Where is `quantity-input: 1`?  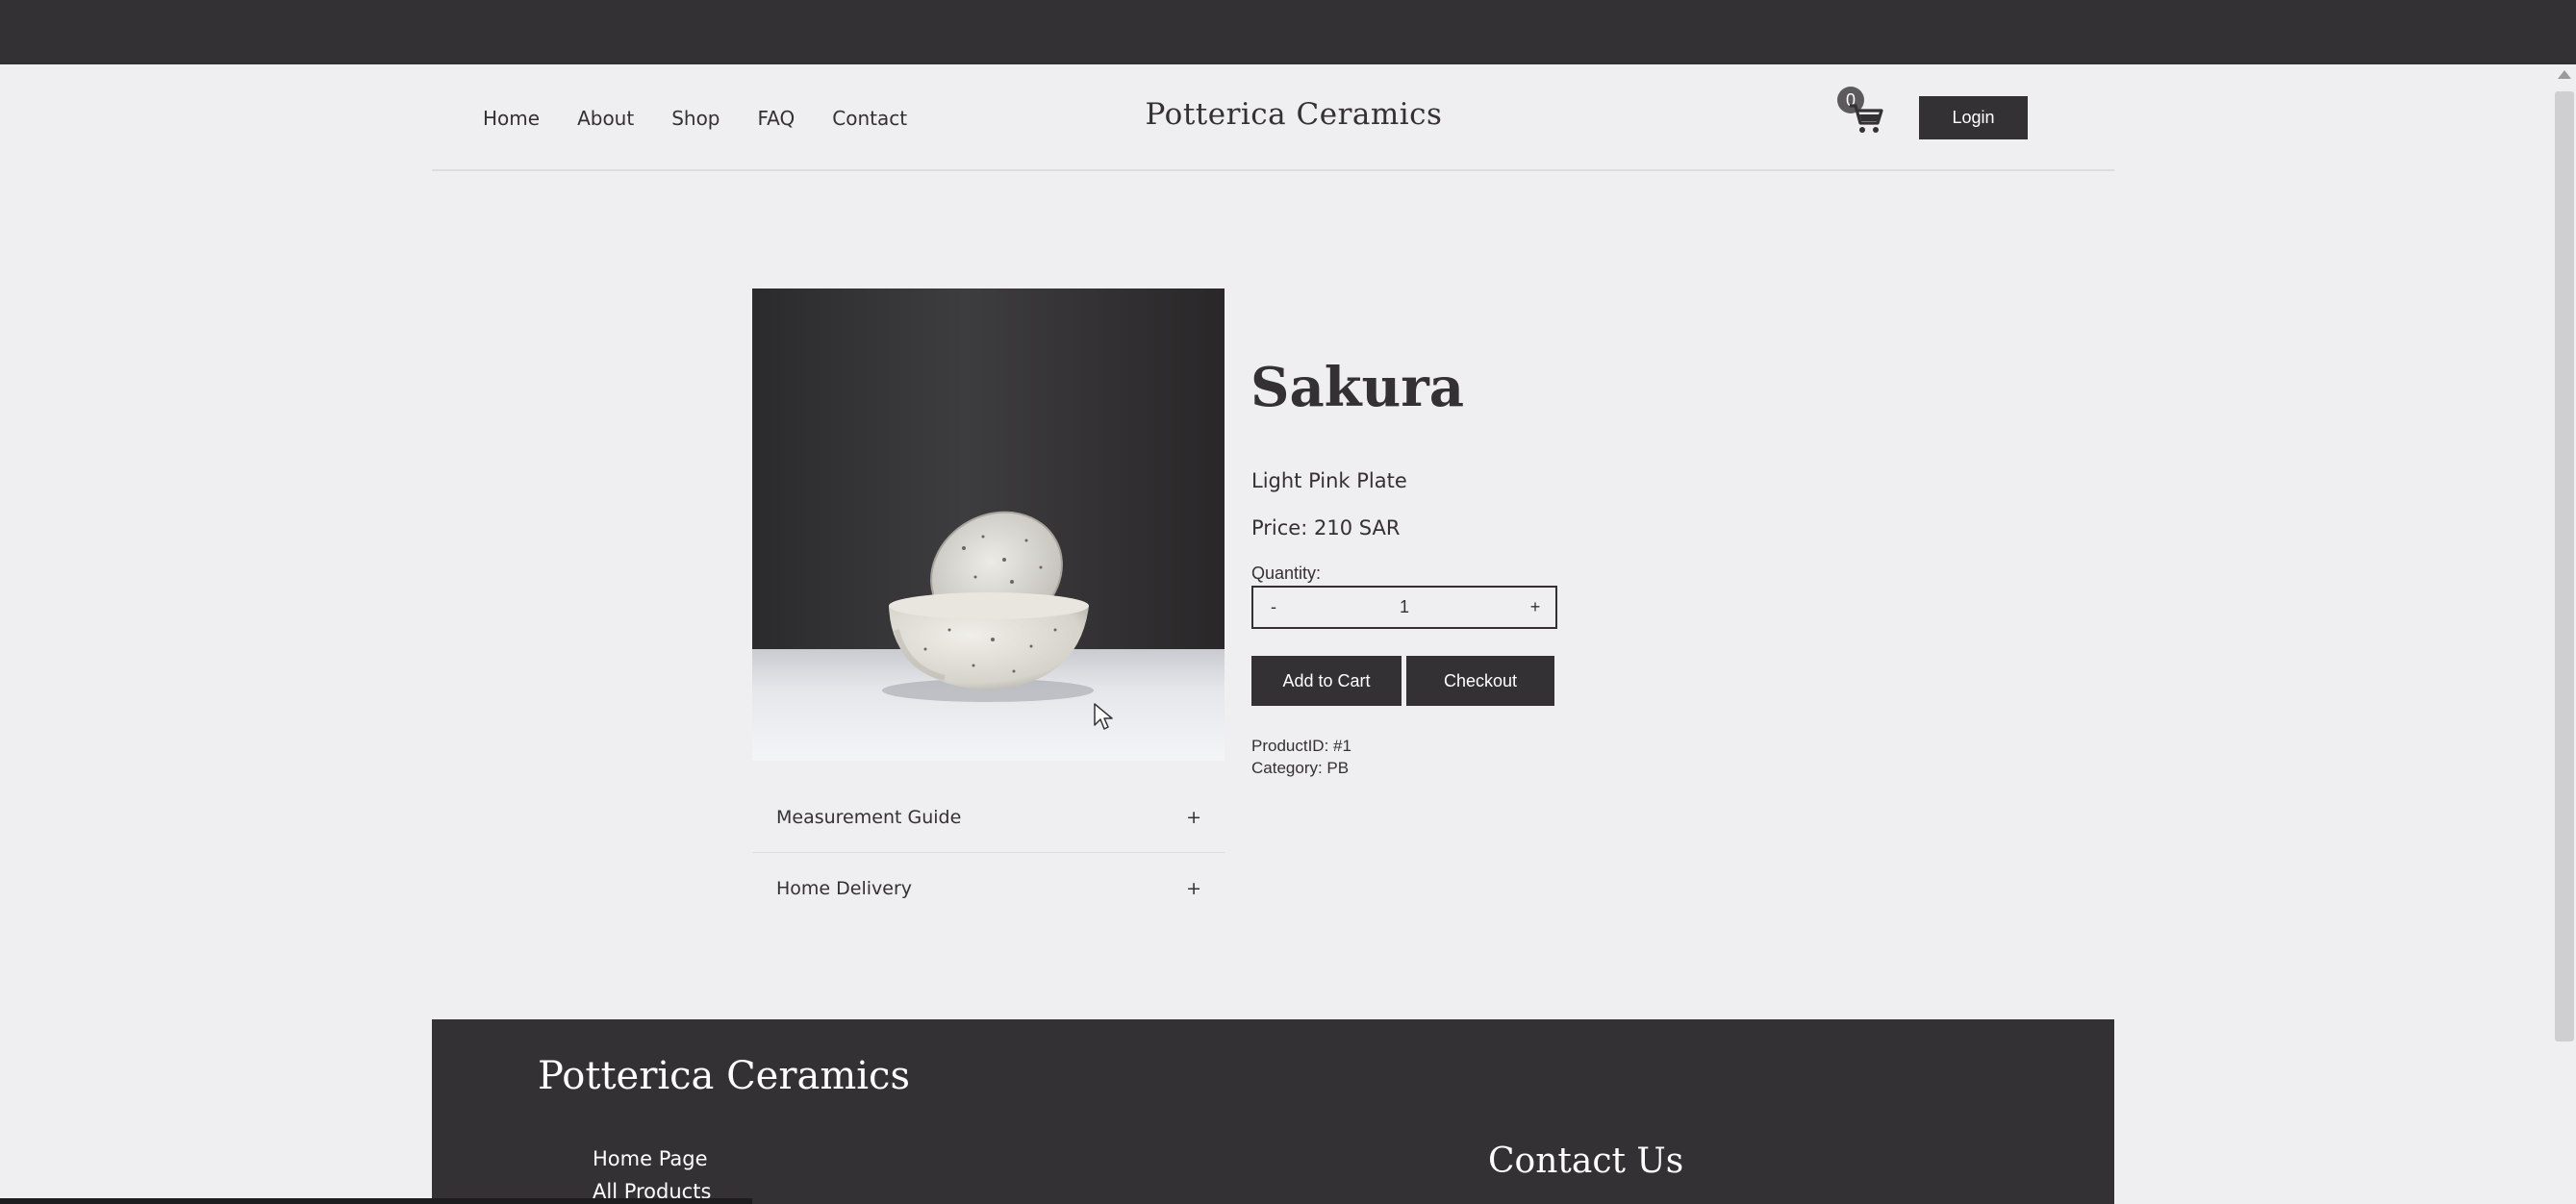
quantity-input: 1 is located at coordinates (1404, 607).